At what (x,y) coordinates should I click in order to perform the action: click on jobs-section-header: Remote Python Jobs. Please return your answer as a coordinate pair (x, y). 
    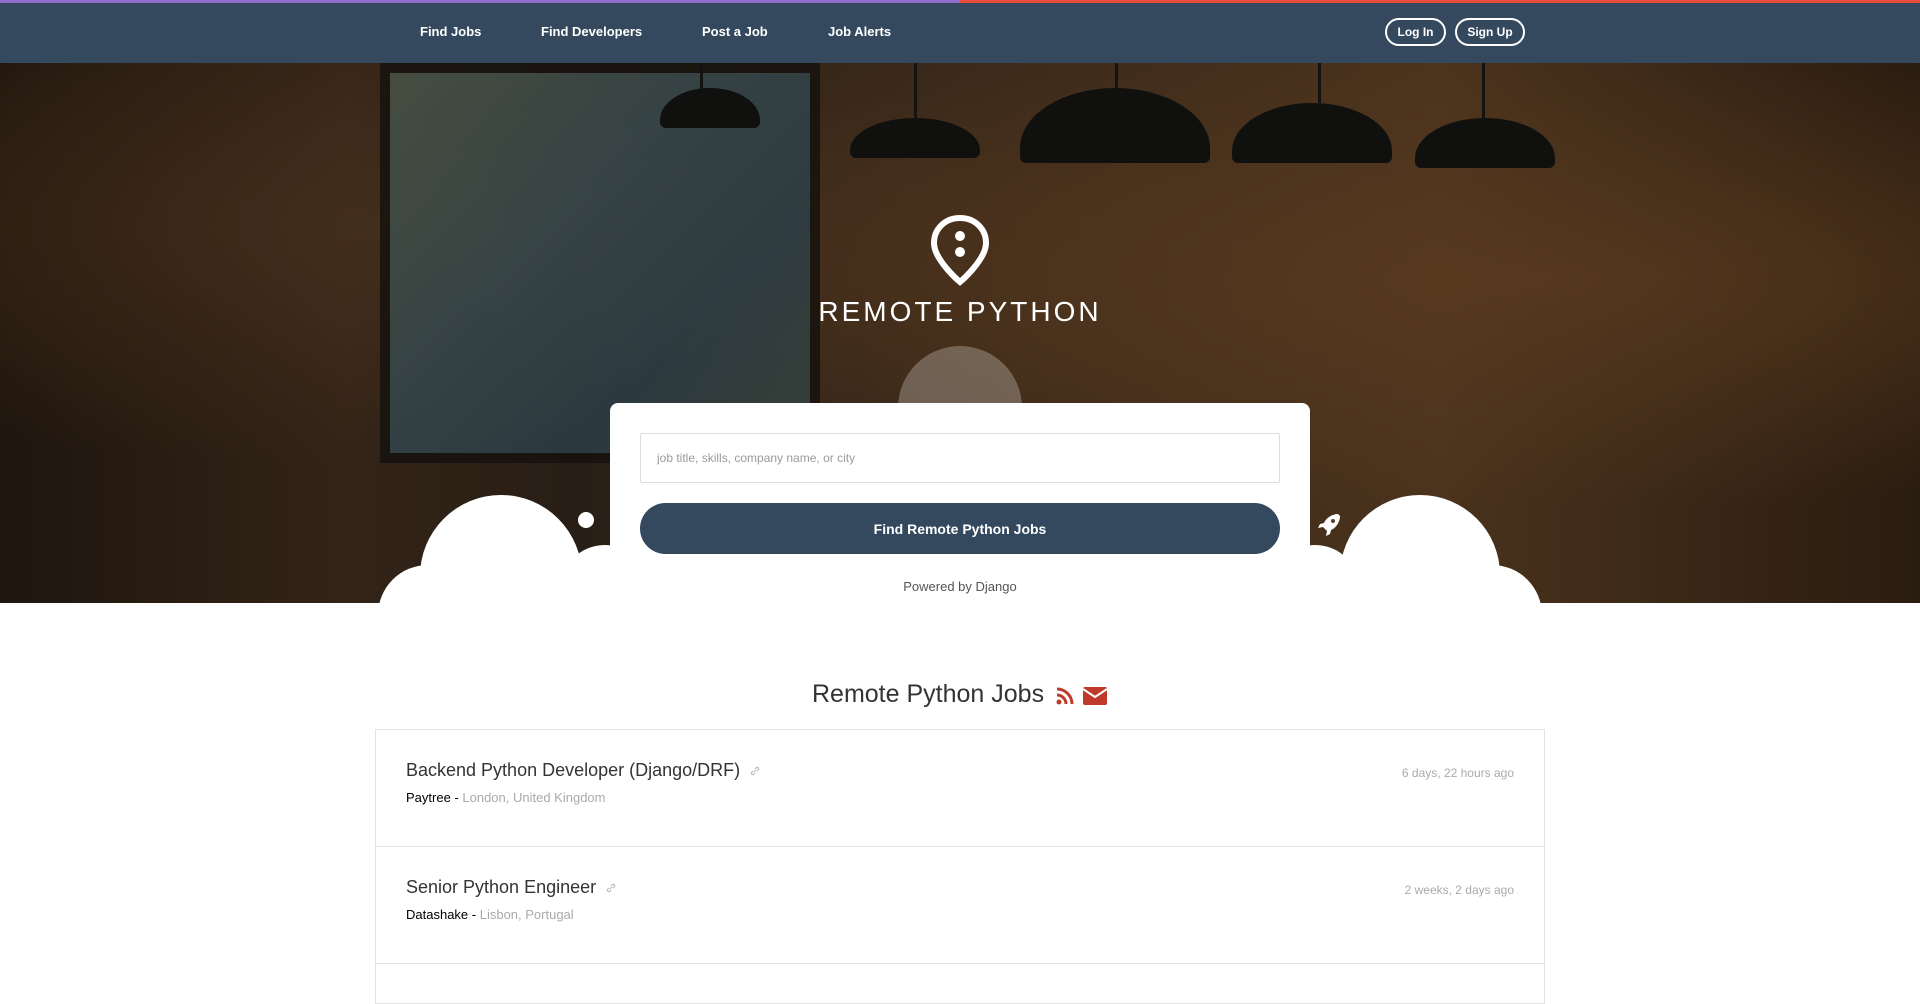
    Looking at the image, I should click on (960, 695).